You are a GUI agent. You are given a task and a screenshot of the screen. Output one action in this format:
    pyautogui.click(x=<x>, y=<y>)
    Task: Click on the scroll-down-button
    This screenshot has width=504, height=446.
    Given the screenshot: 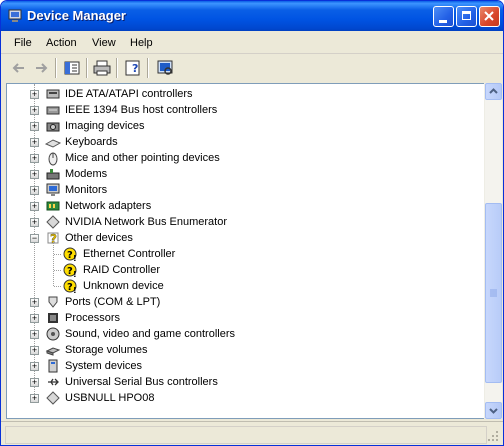 What is the action you would take?
    pyautogui.click(x=493, y=410)
    